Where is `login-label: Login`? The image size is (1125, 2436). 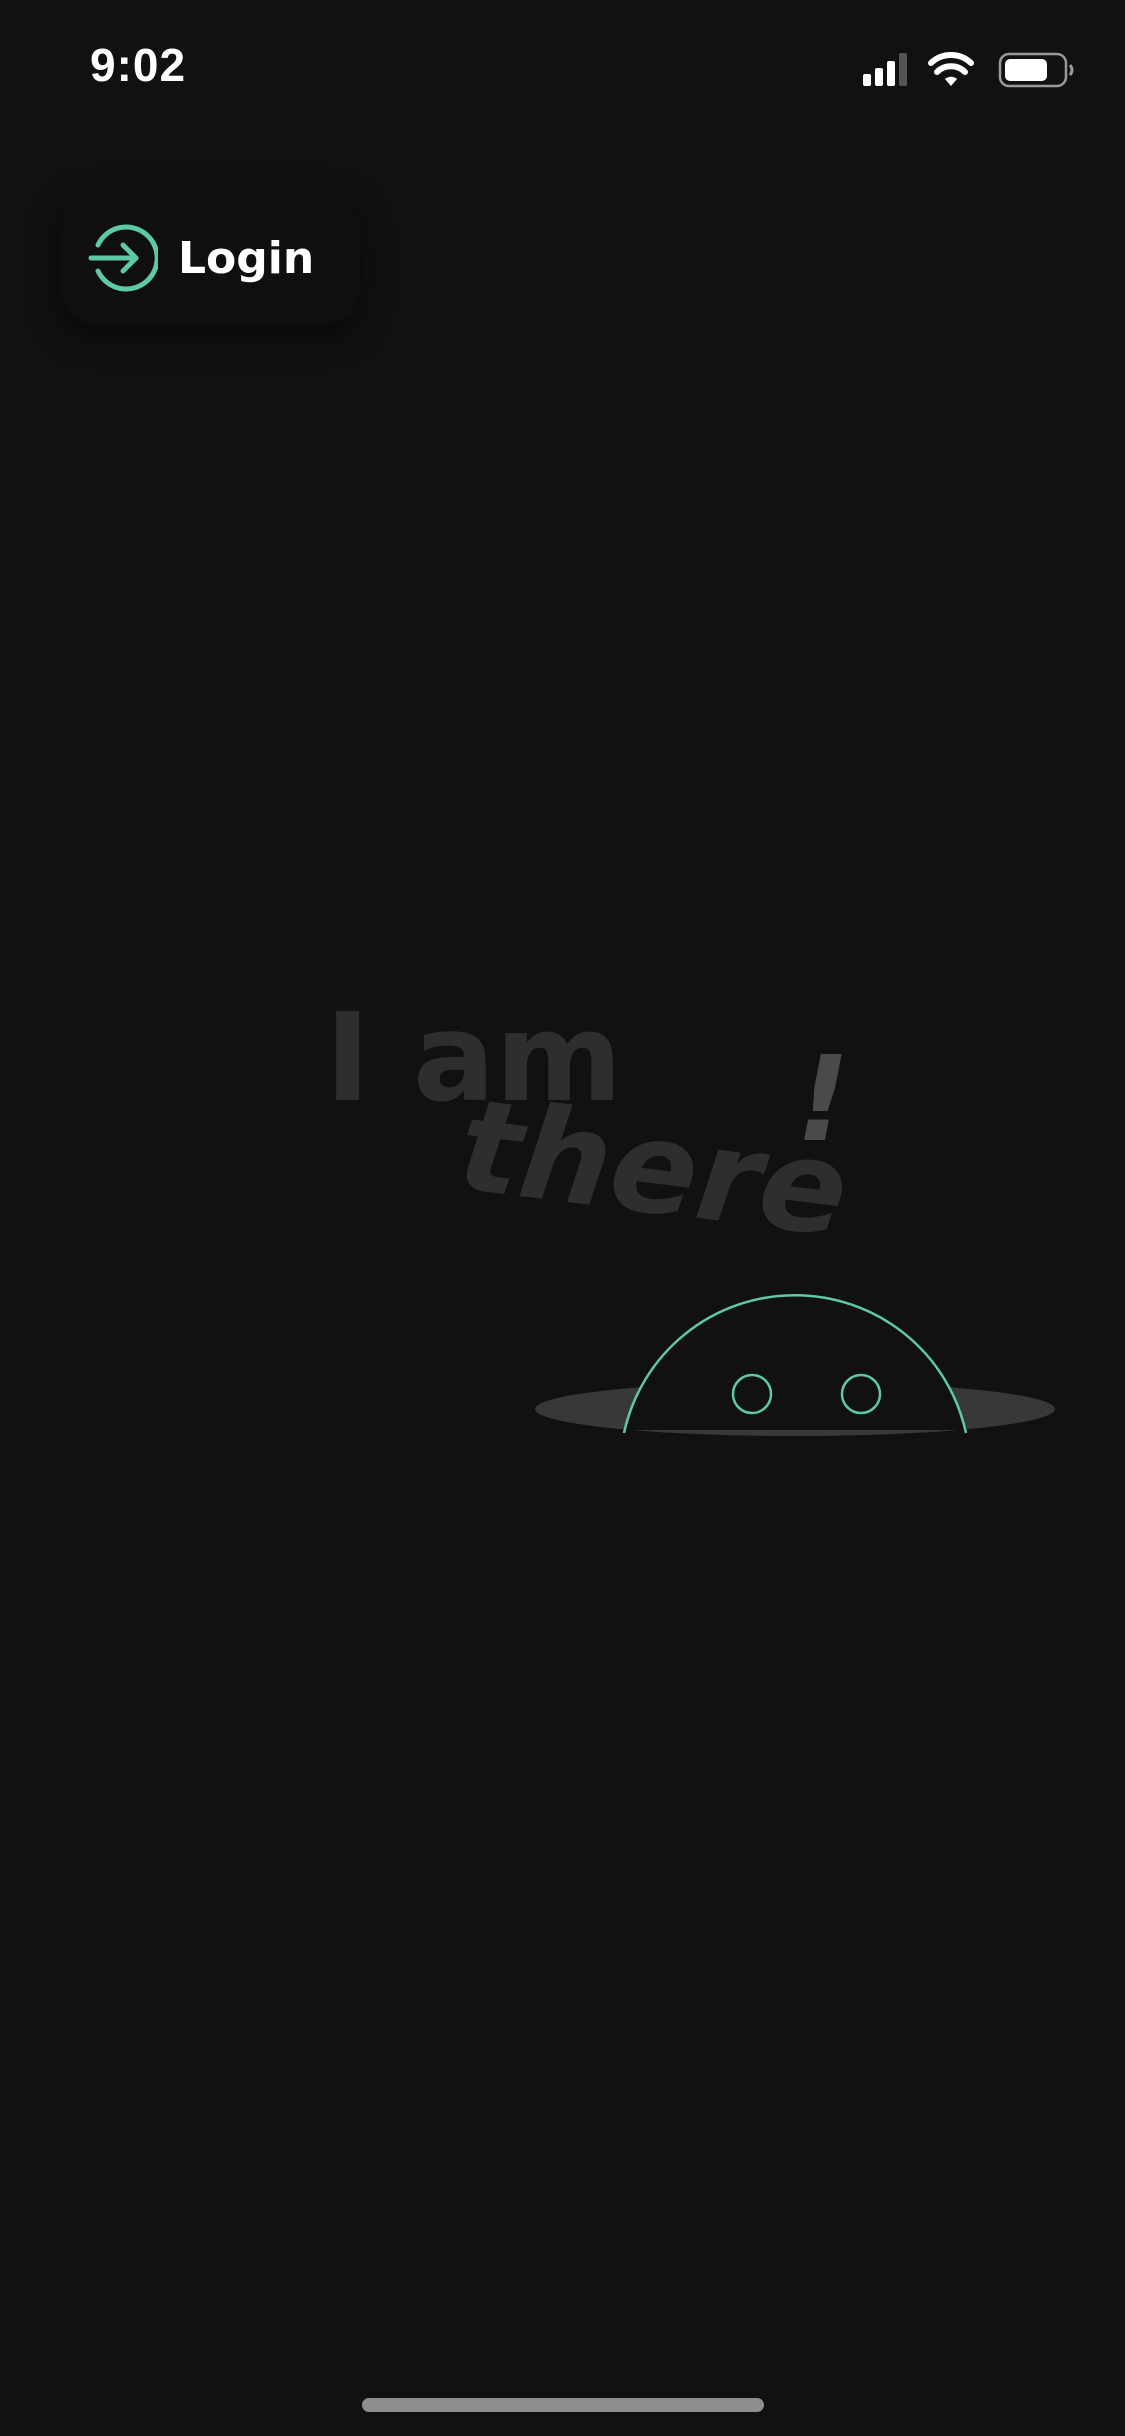 login-label: Login is located at coordinates (246, 258).